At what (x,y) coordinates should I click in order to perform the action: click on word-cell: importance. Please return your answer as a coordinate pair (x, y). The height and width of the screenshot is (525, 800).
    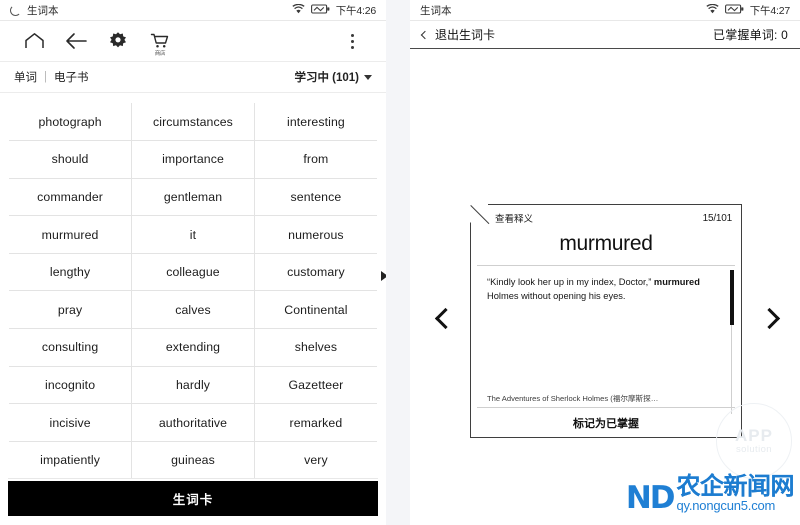
    Looking at the image, I should click on (193, 159).